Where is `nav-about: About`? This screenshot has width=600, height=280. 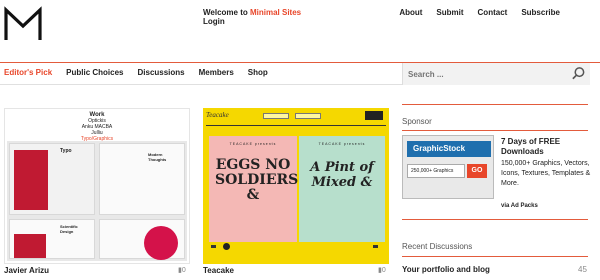 nav-about: About is located at coordinates (410, 12).